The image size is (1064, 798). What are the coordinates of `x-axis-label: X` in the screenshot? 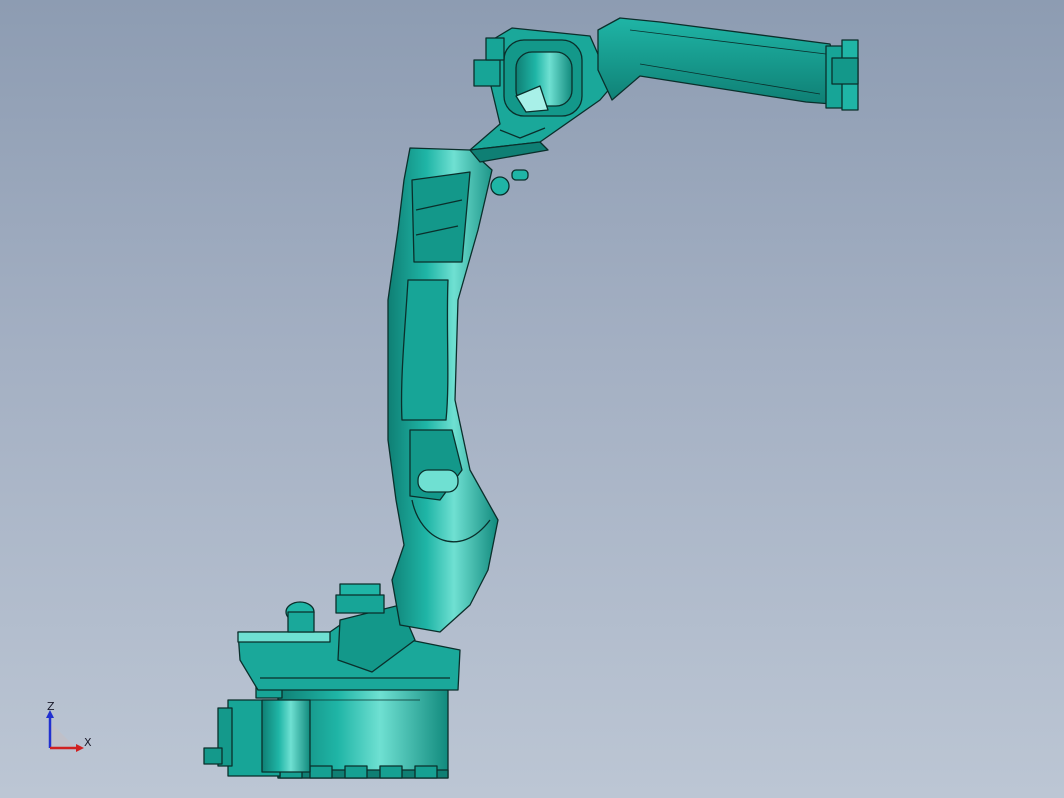 It's located at (88, 742).